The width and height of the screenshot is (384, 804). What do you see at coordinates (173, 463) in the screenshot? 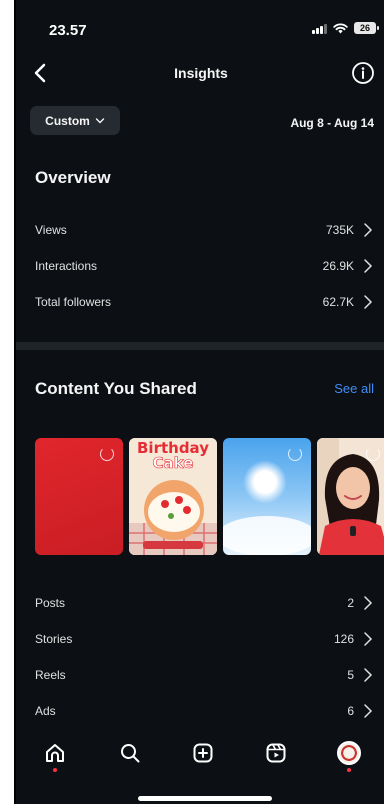
I see `thumb-title-line: Cake` at bounding box center [173, 463].